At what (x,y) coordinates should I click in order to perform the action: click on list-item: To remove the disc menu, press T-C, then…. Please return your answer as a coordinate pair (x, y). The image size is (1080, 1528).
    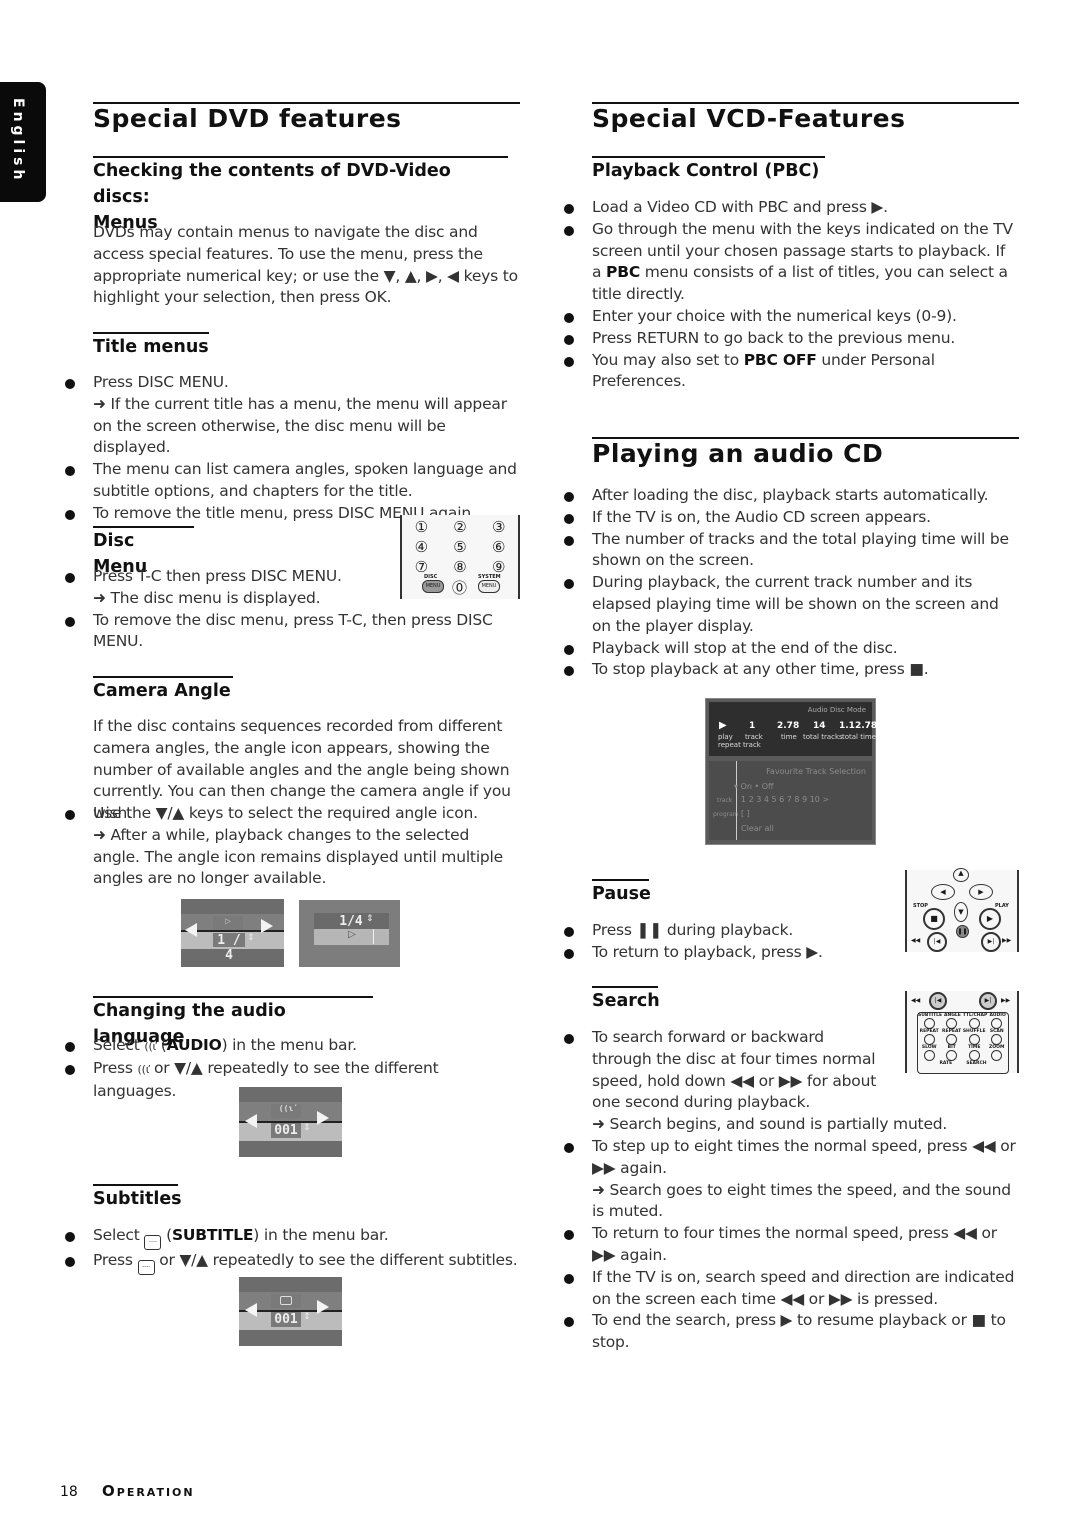
    Looking at the image, I should click on (279, 632).